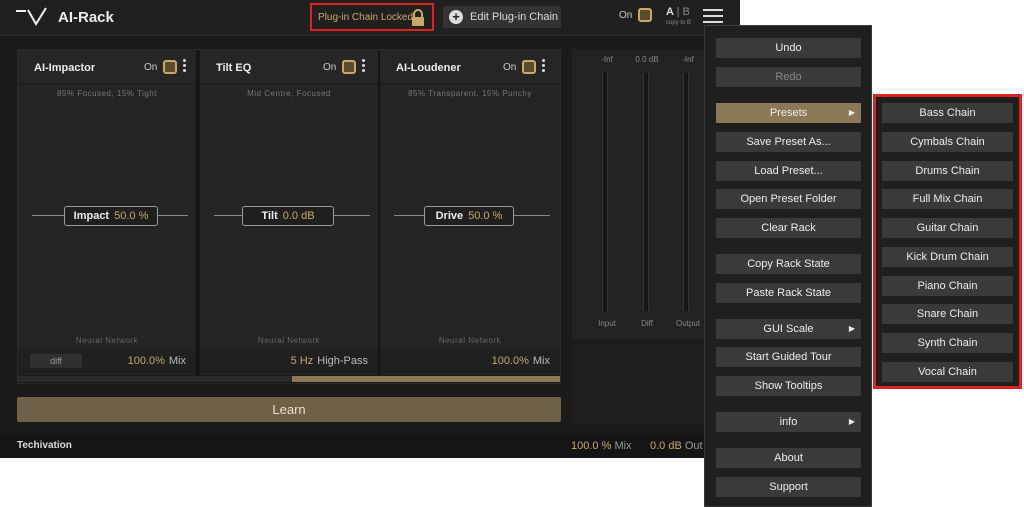 The width and height of the screenshot is (1024, 507). I want to click on menu-item-paste-rack-state: Paste Rack State, so click(788, 293).